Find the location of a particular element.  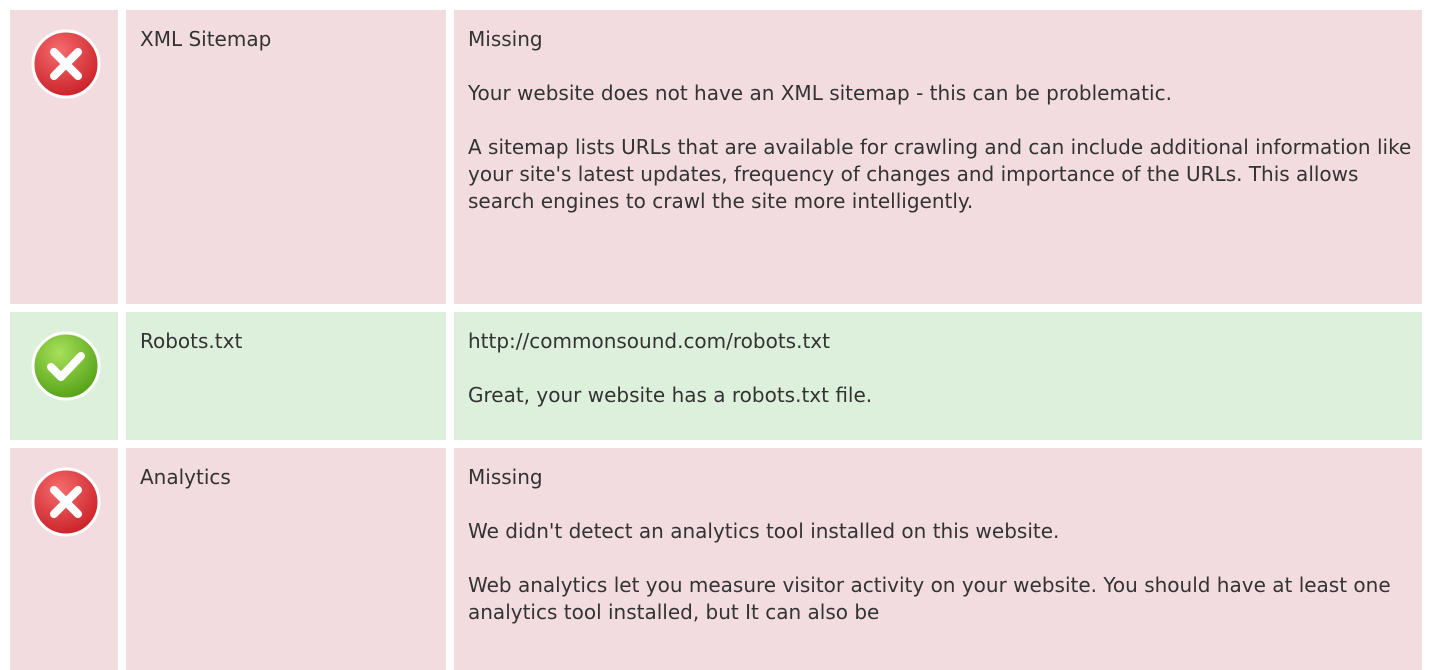

check-value: http://commonsound.com/robots.txt is located at coordinates (649, 341).